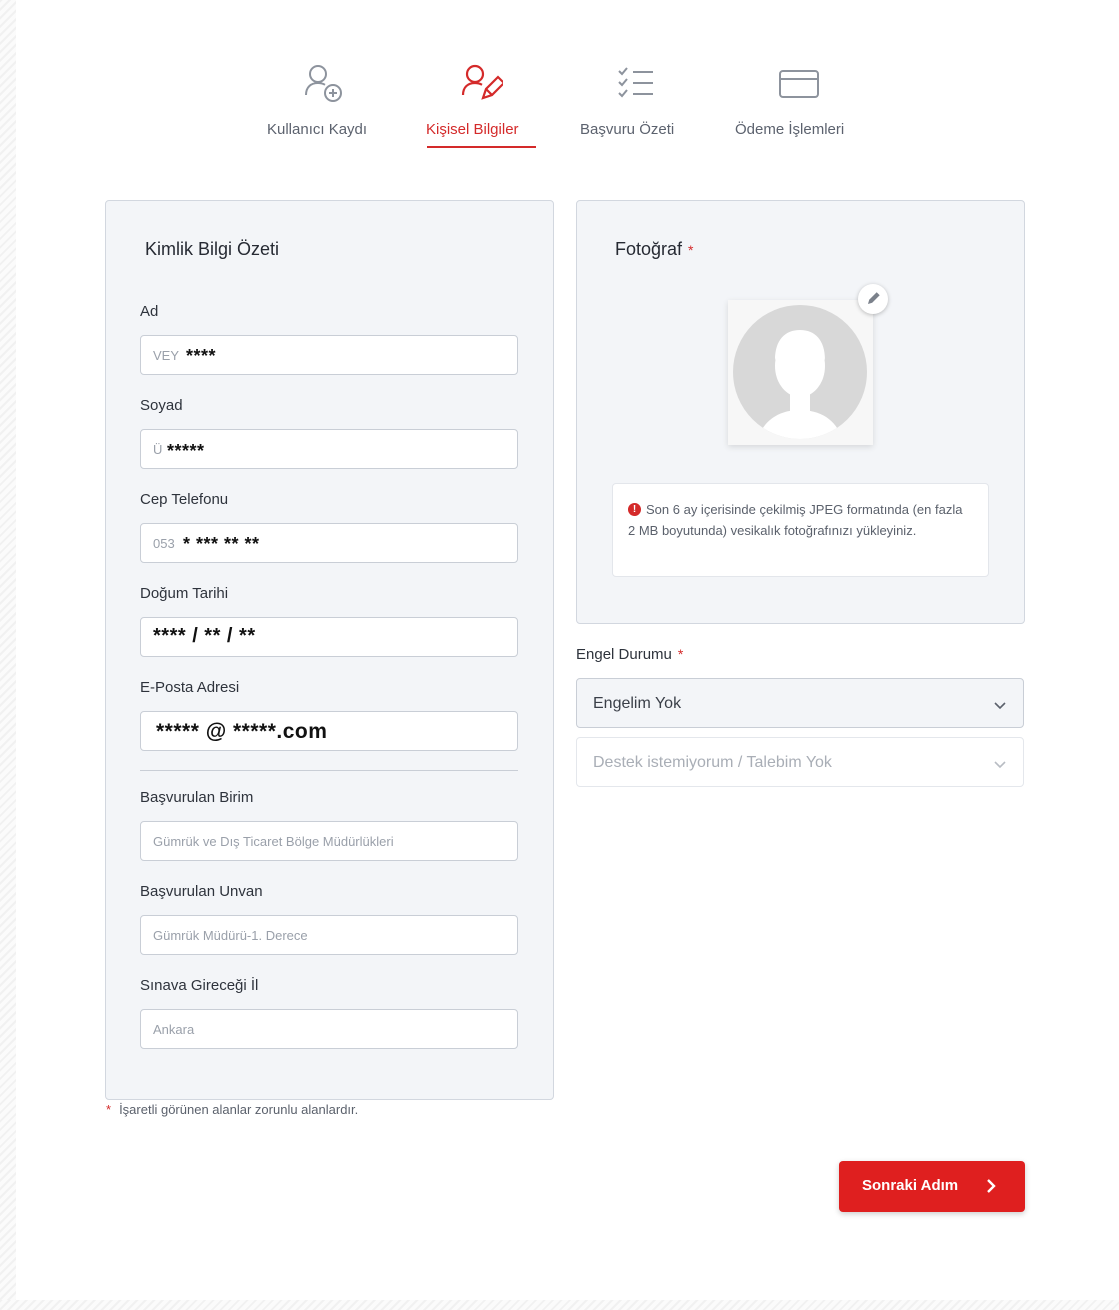 The image size is (1119, 1310). I want to click on last-name-prefix: Ü, so click(158, 449).